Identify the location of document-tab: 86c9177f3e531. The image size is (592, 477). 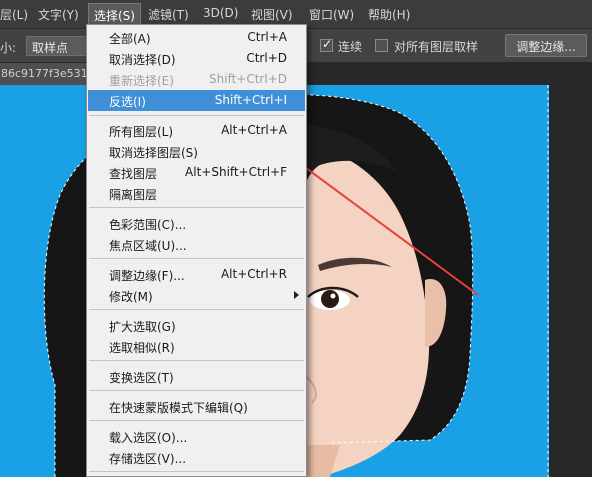
(46, 74).